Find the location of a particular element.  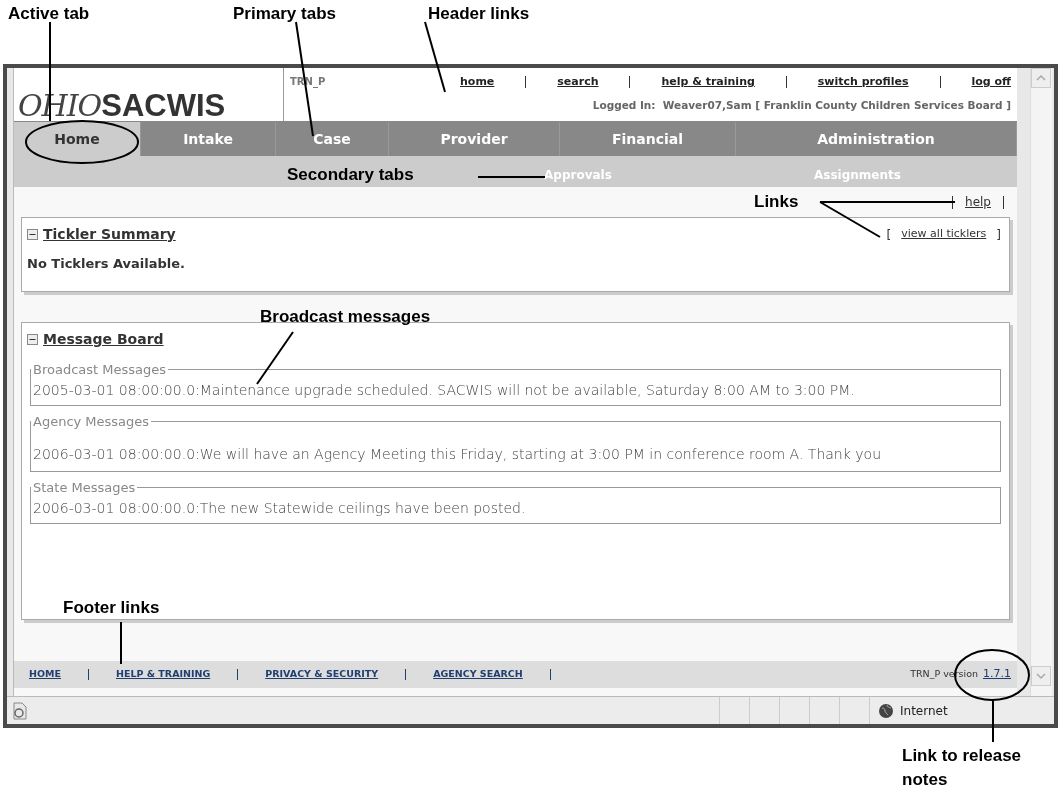

bracket-text: ] is located at coordinates (998, 235).